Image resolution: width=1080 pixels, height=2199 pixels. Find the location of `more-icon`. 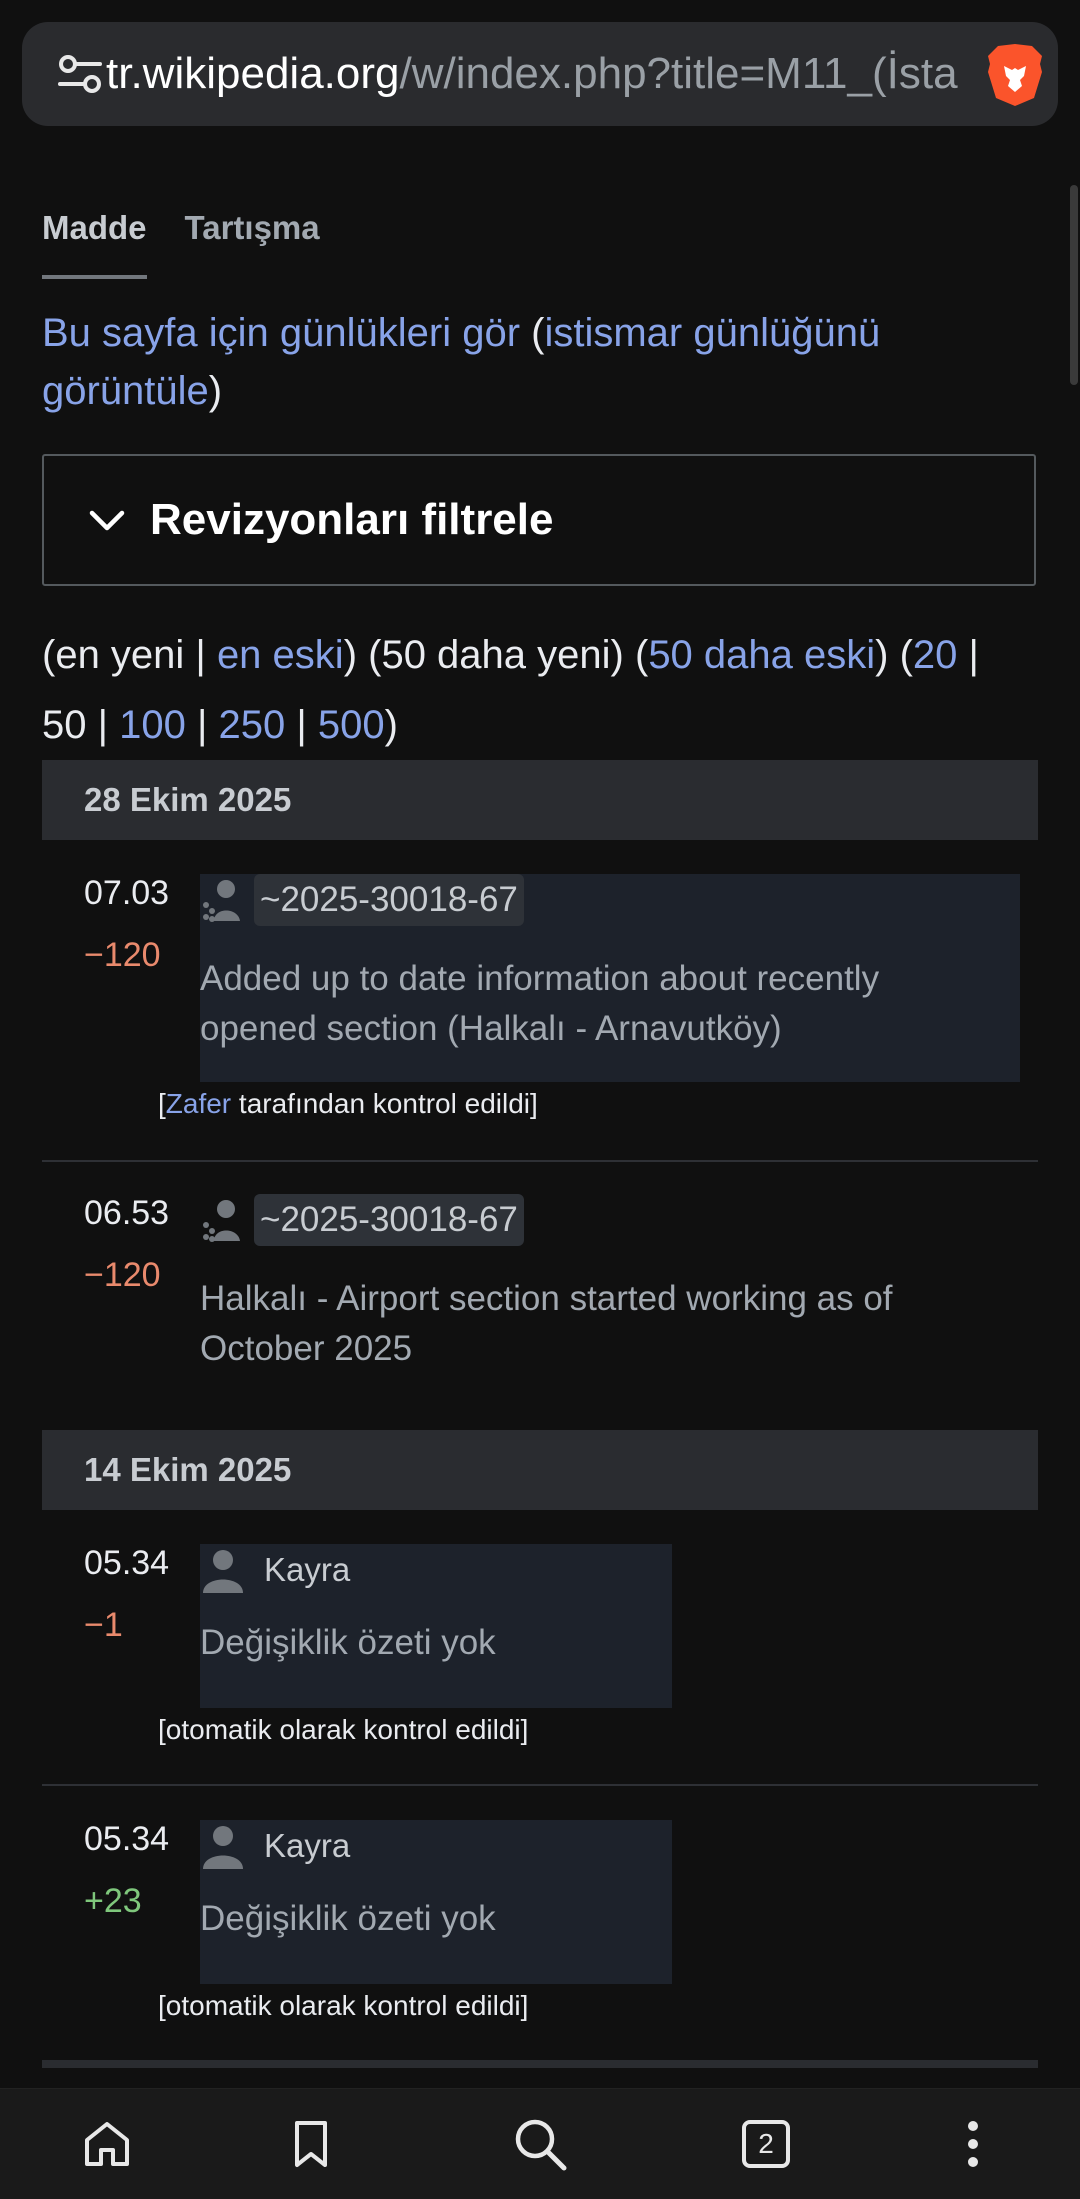

more-icon is located at coordinates (973, 2144).